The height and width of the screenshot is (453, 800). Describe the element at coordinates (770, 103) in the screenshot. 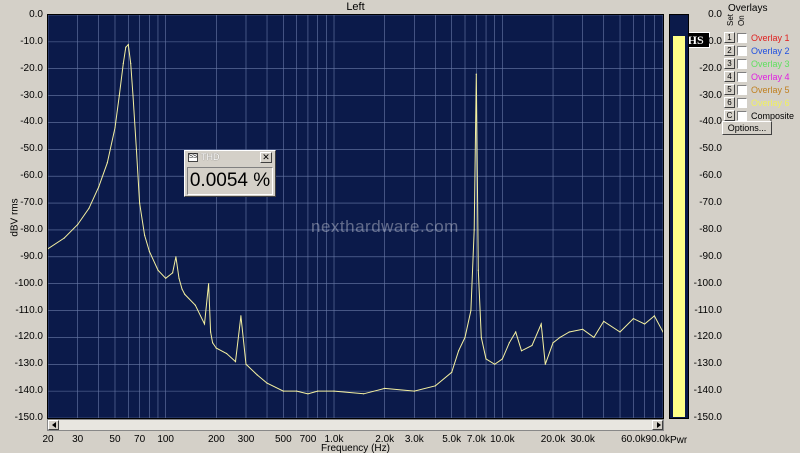

I see `overlay-label: Overlay 6` at that location.